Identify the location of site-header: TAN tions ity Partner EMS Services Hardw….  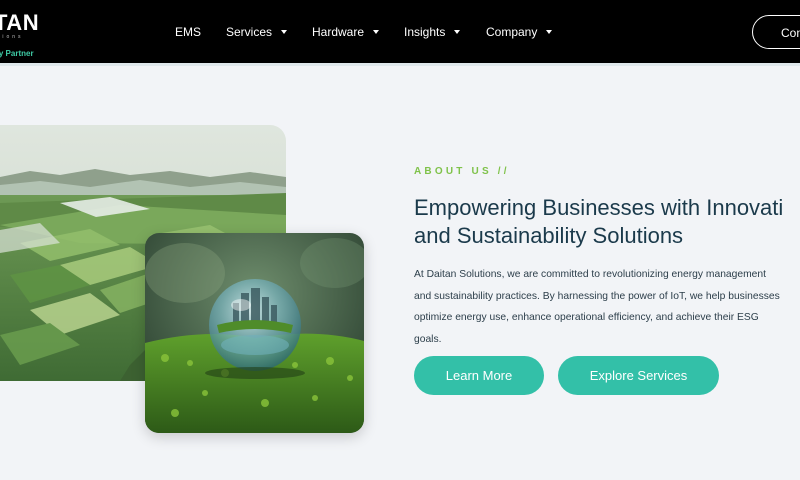
(400, 33).